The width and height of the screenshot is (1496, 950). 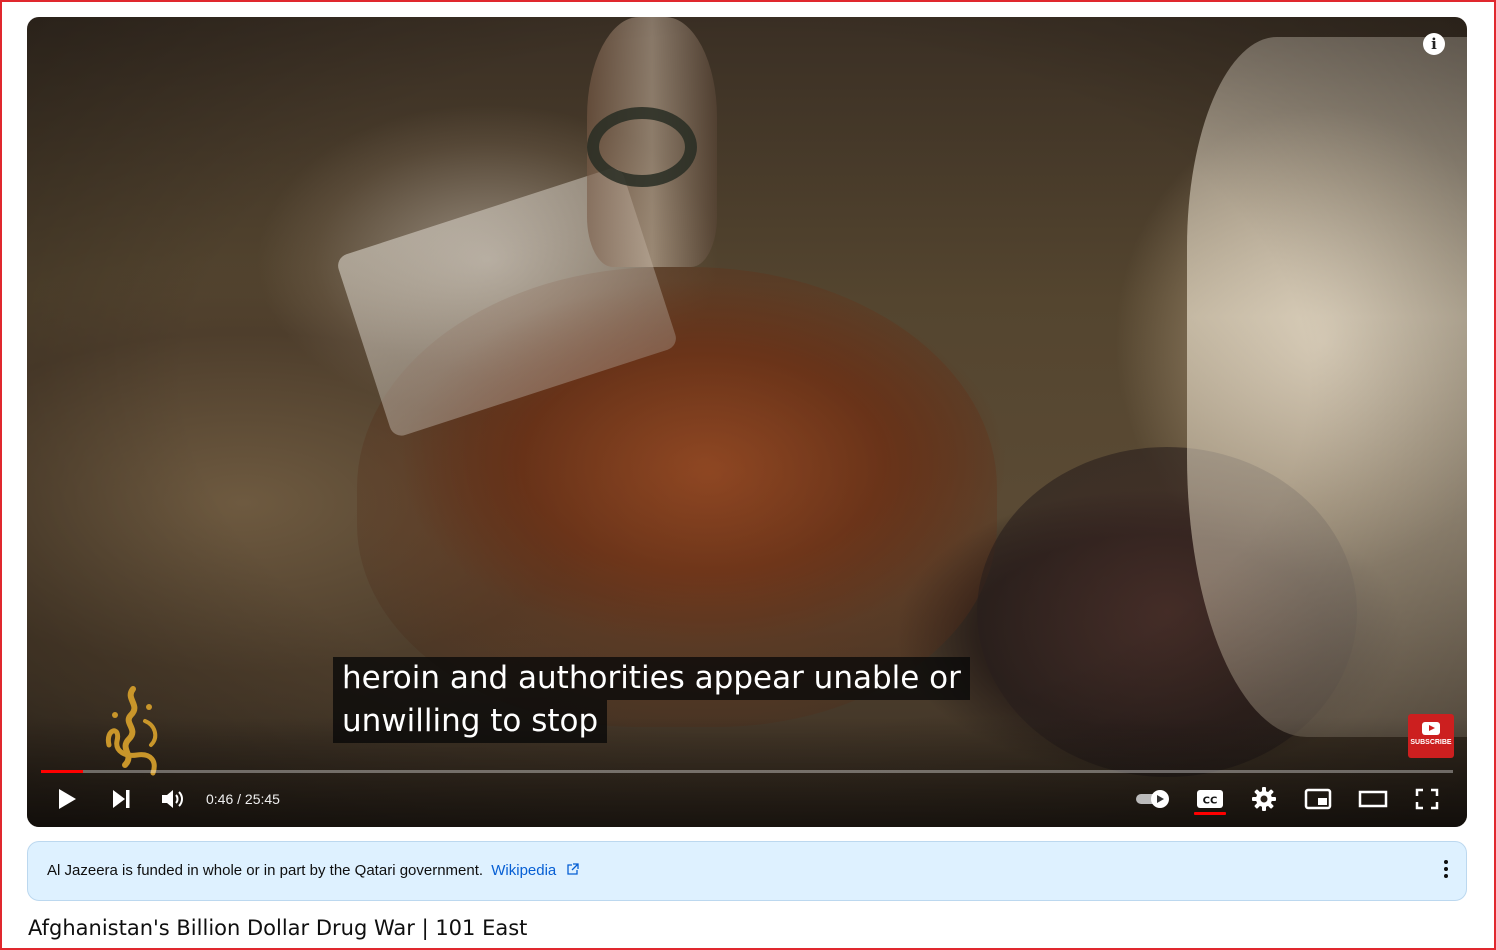 I want to click on wikipedia-link: Wikipedia, so click(x=523, y=870).